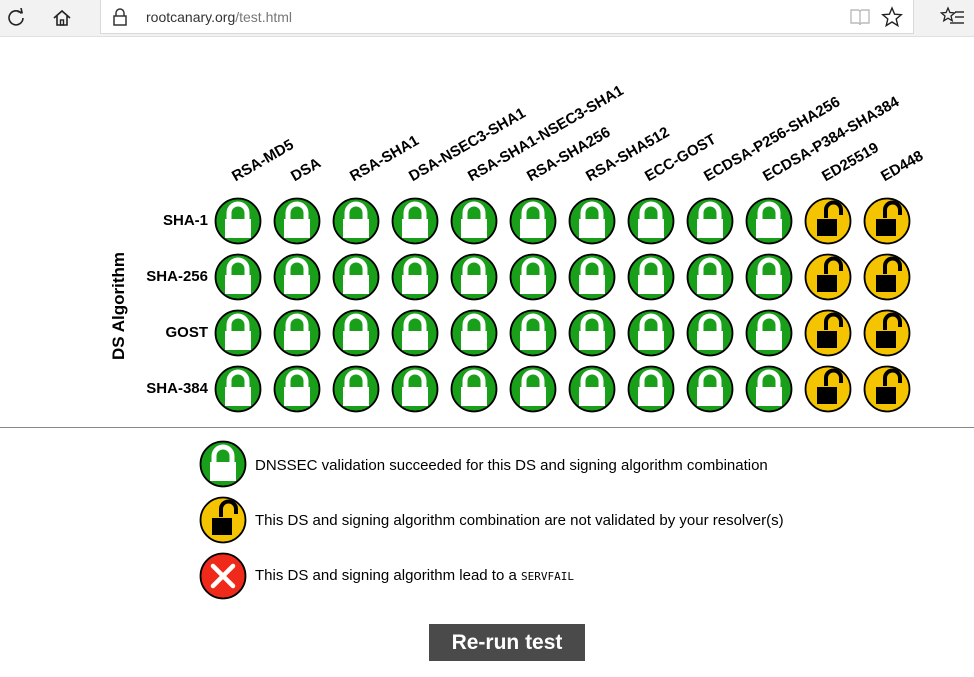  What do you see at coordinates (892, 17) in the screenshot?
I see `favorite-star-icon` at bounding box center [892, 17].